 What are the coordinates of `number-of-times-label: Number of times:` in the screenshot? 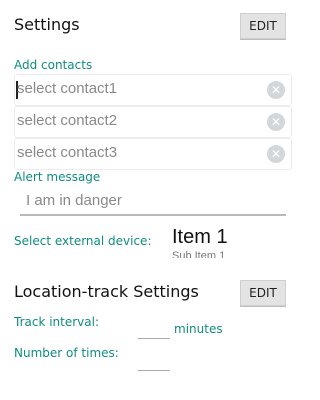 It's located at (66, 353).